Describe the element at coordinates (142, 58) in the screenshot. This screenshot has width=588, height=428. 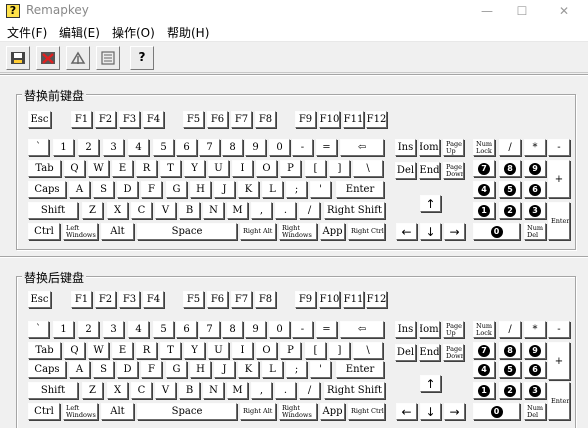
I see `help-button: ?` at that location.